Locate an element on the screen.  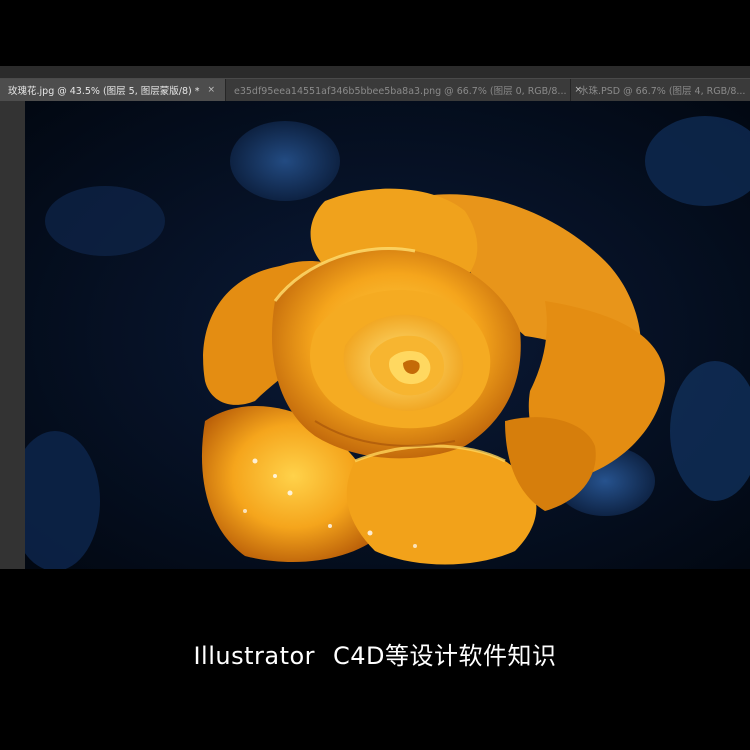
tools-panel is located at coordinates (13, 335).